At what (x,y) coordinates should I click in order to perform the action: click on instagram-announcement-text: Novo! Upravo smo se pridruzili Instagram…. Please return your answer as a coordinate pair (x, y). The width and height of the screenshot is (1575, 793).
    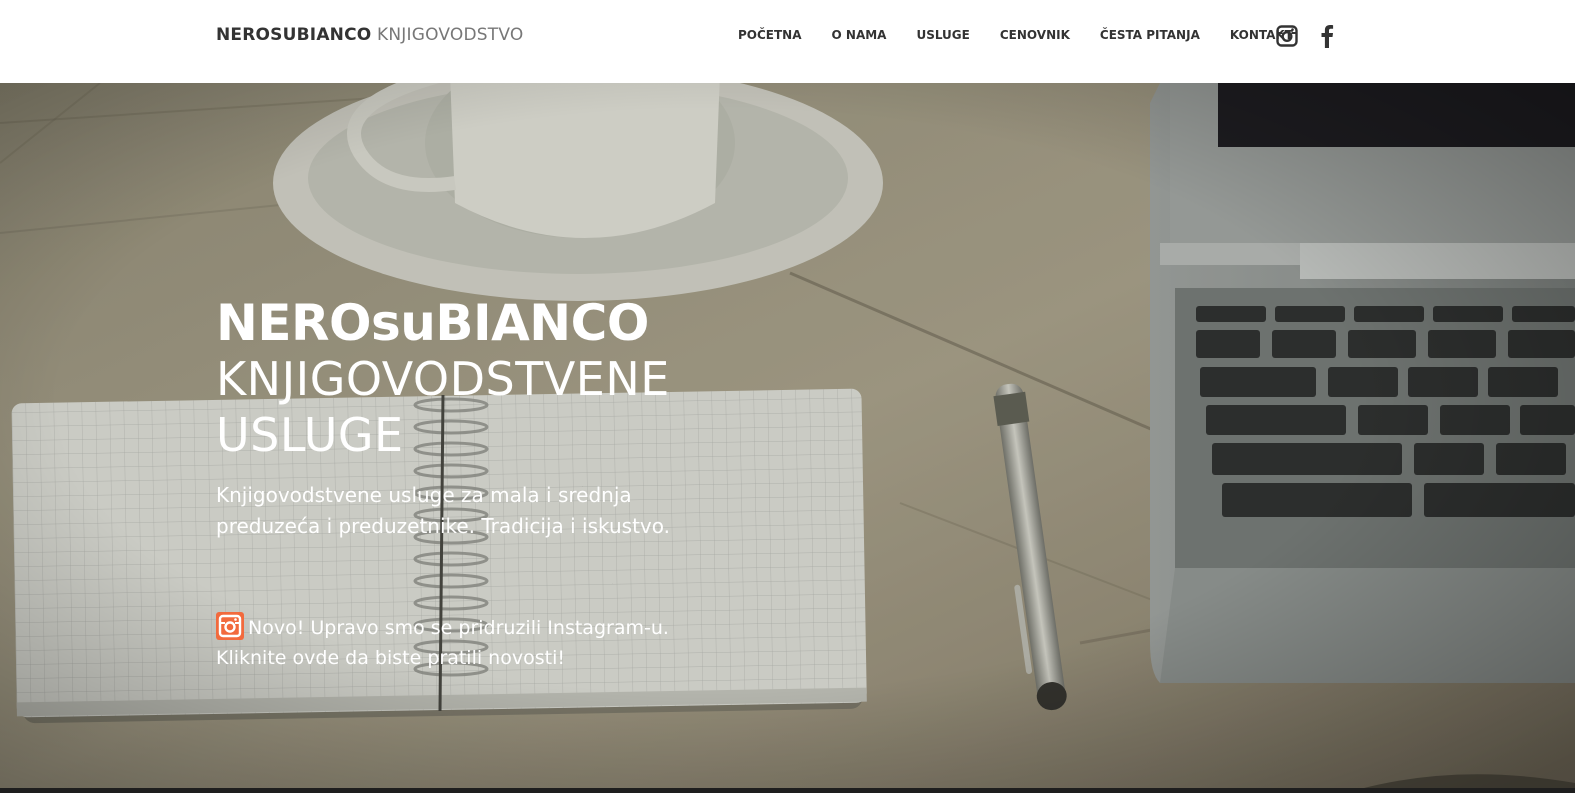
    Looking at the image, I should click on (442, 643).